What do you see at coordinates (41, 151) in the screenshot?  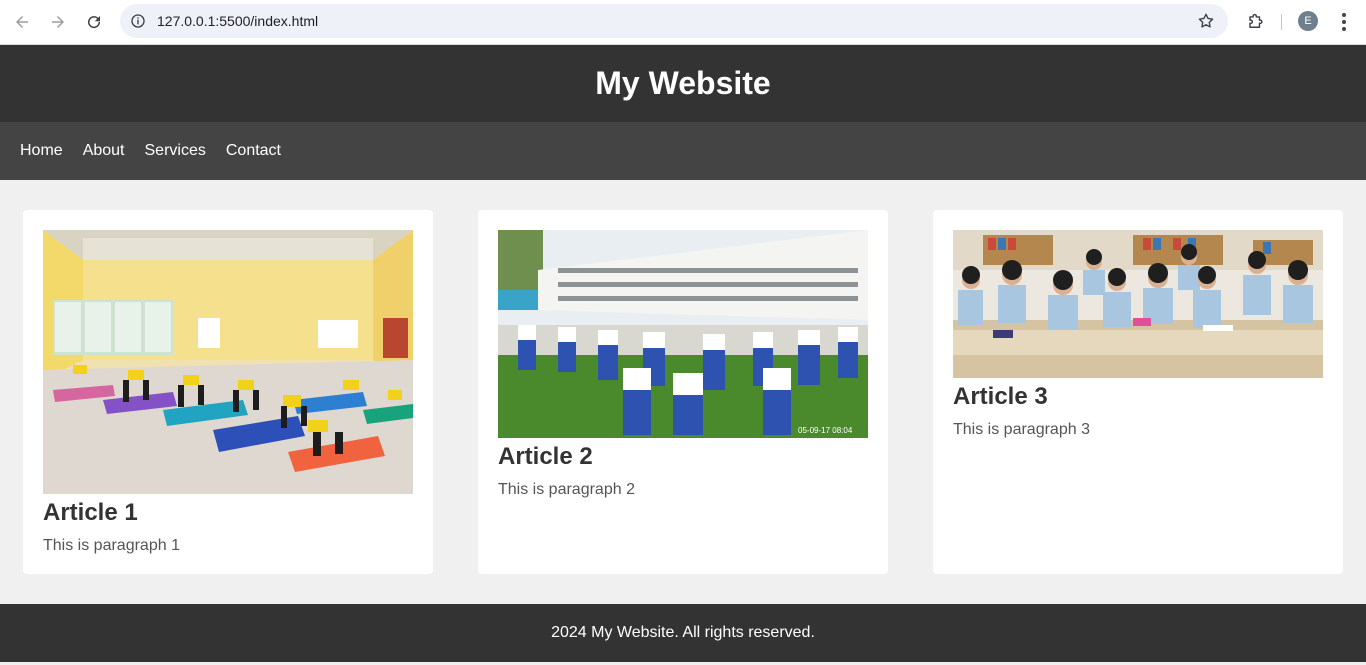 I see `nav-home: Home` at bounding box center [41, 151].